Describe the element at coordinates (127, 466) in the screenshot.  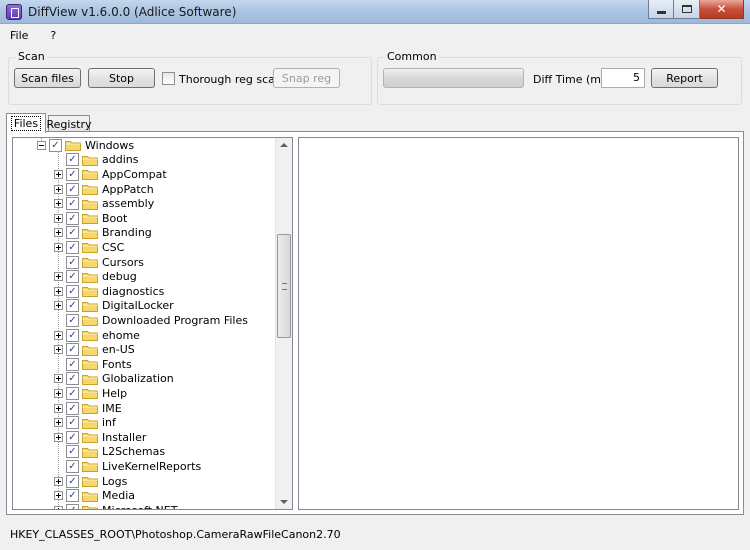
I see `tree-item-livekernelreports: ✓ LiveKernelReports` at that location.